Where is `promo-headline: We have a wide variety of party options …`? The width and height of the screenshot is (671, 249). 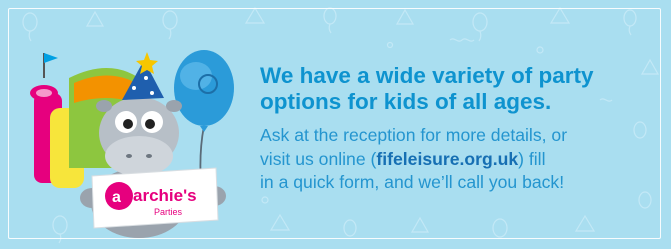 promo-headline: We have a wide variety of party options … is located at coordinates (460, 89).